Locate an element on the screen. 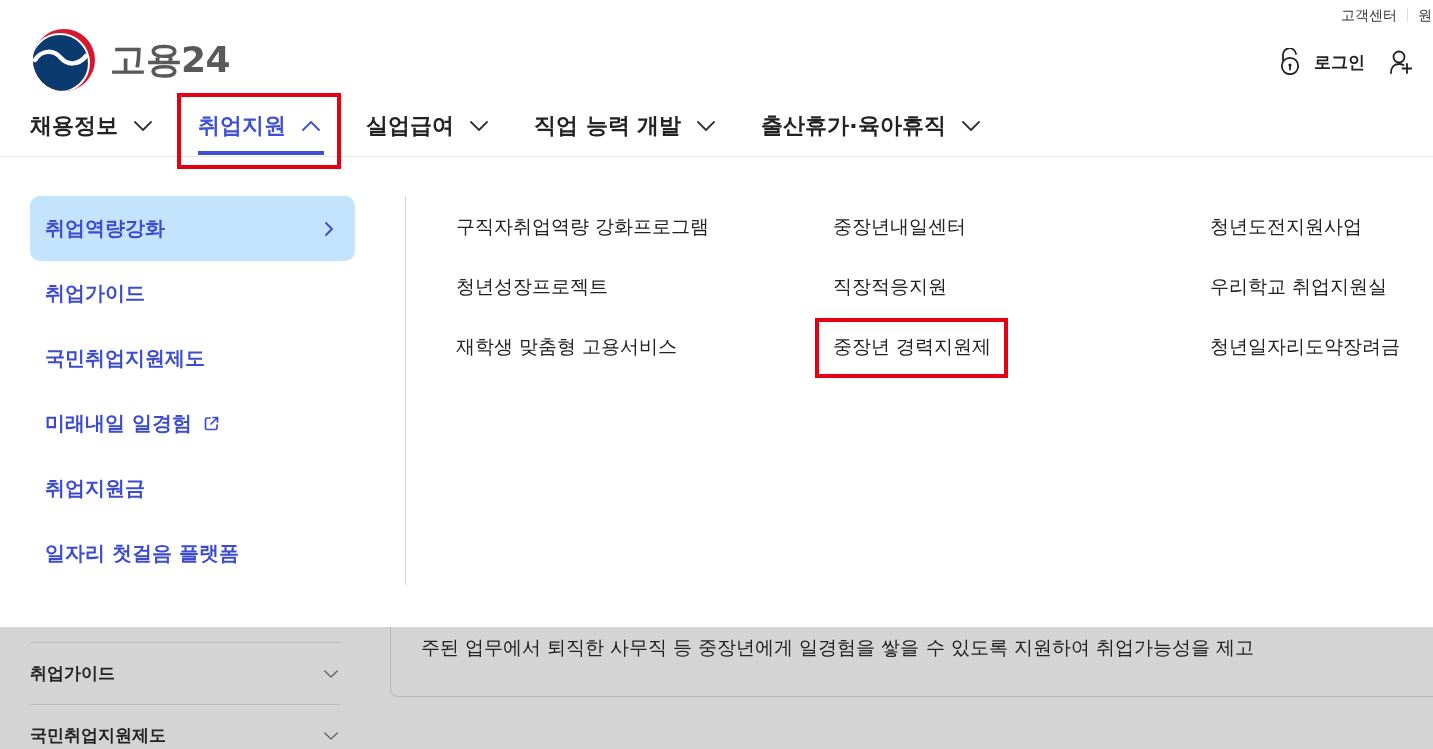 The height and width of the screenshot is (749, 1433). menu-link: 구직자취업역량 강화프로그램 is located at coordinates (583, 226).